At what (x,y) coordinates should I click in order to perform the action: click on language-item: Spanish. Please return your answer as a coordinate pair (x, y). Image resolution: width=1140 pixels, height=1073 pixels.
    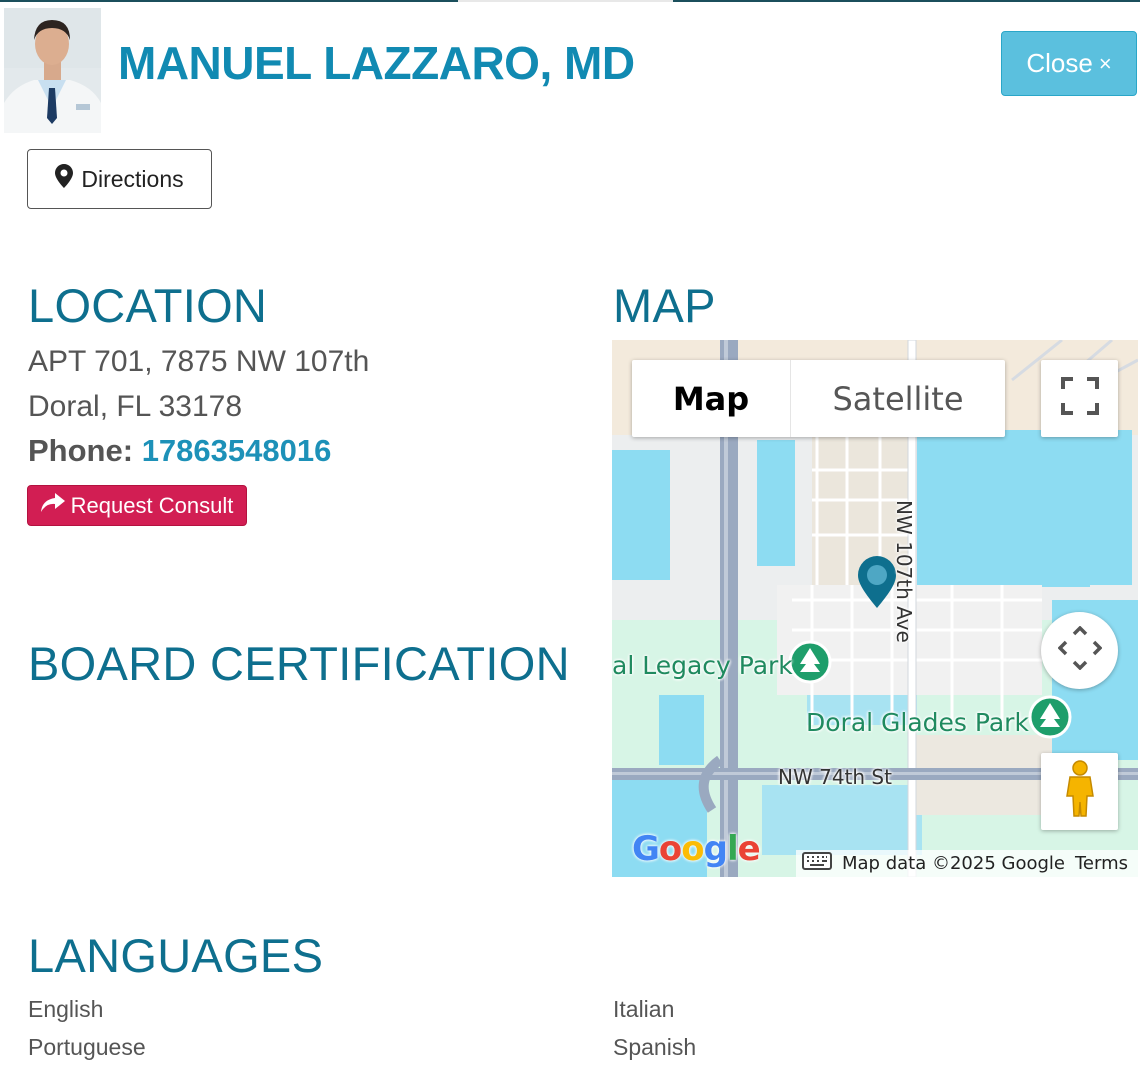
    Looking at the image, I should click on (655, 1047).